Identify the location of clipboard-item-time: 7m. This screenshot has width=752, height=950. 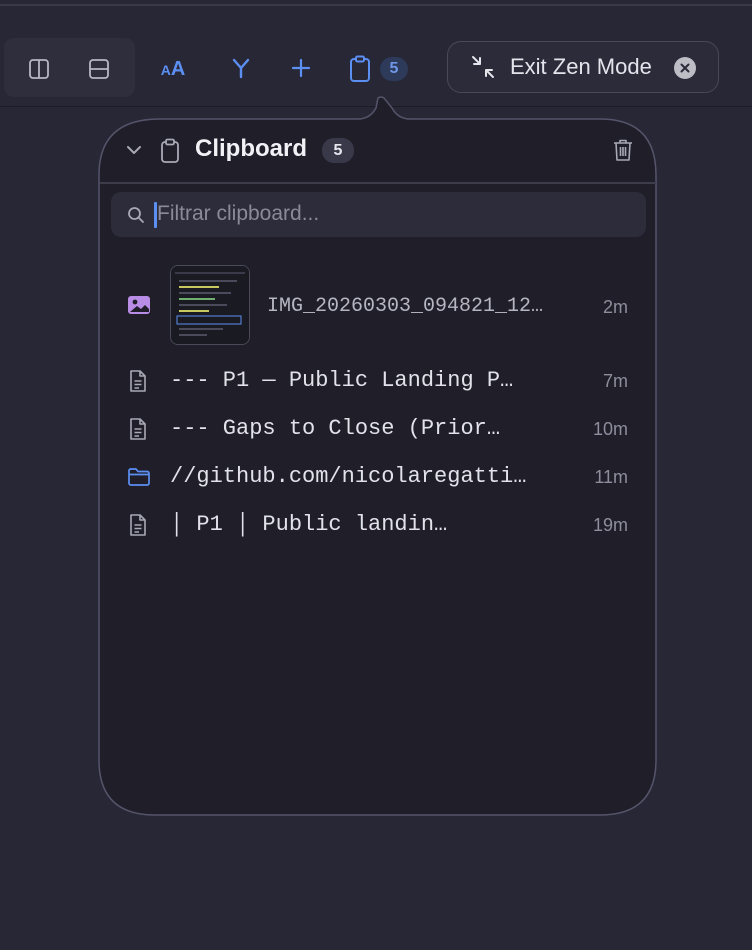
(615, 381).